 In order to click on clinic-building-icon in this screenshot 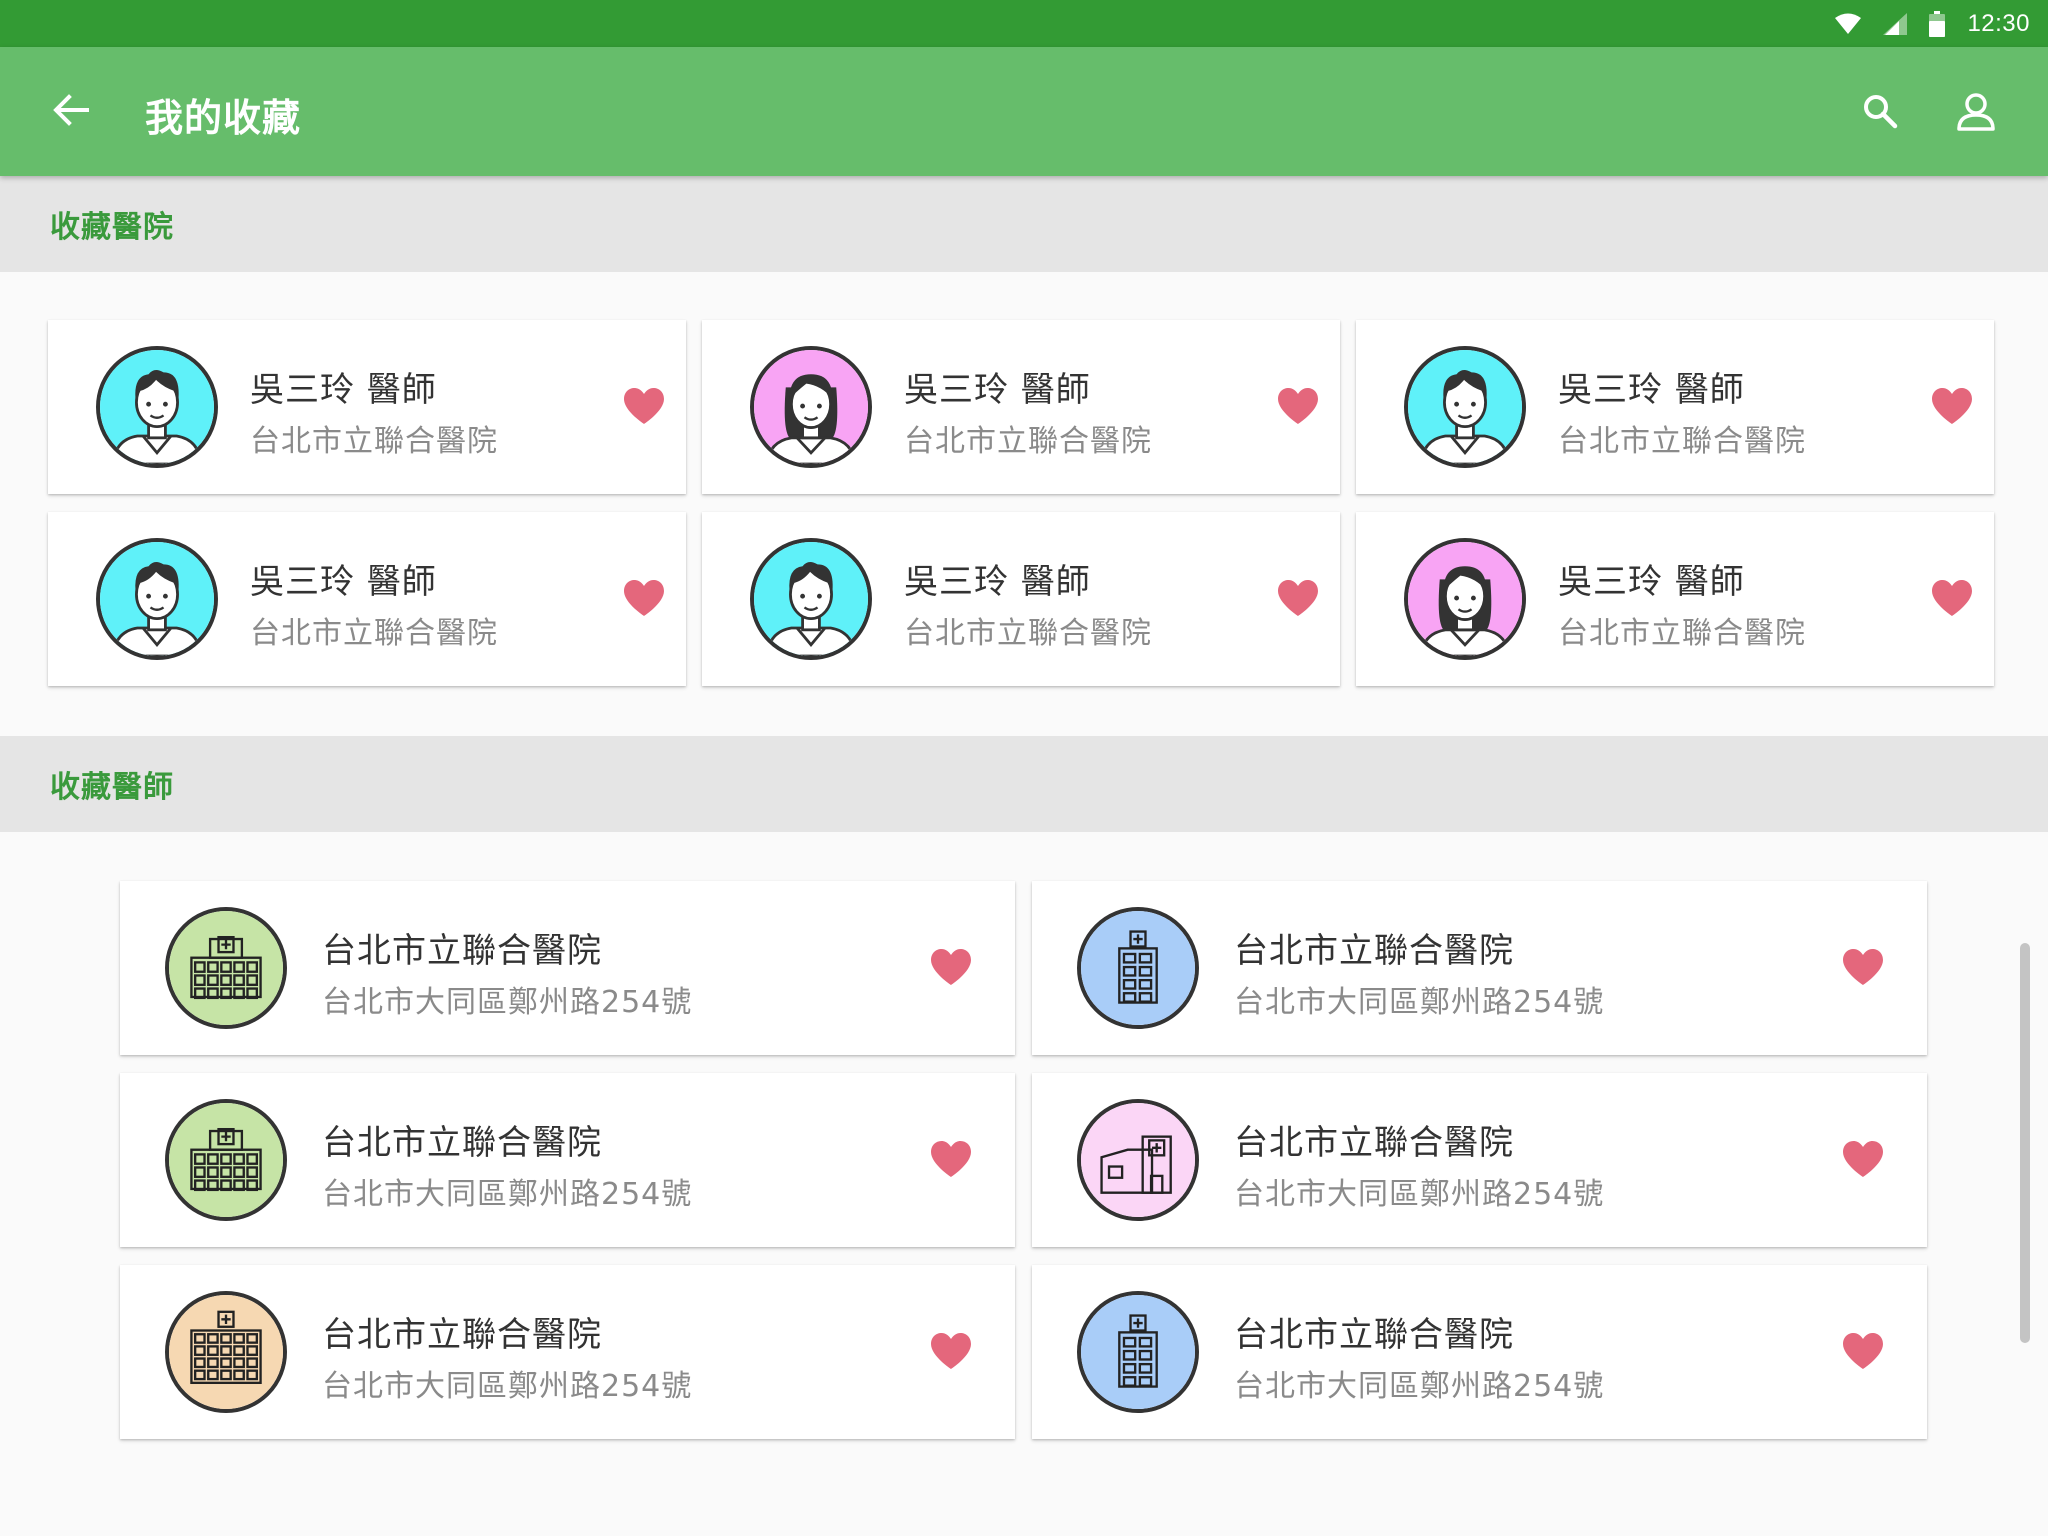, I will do `click(1138, 1160)`.